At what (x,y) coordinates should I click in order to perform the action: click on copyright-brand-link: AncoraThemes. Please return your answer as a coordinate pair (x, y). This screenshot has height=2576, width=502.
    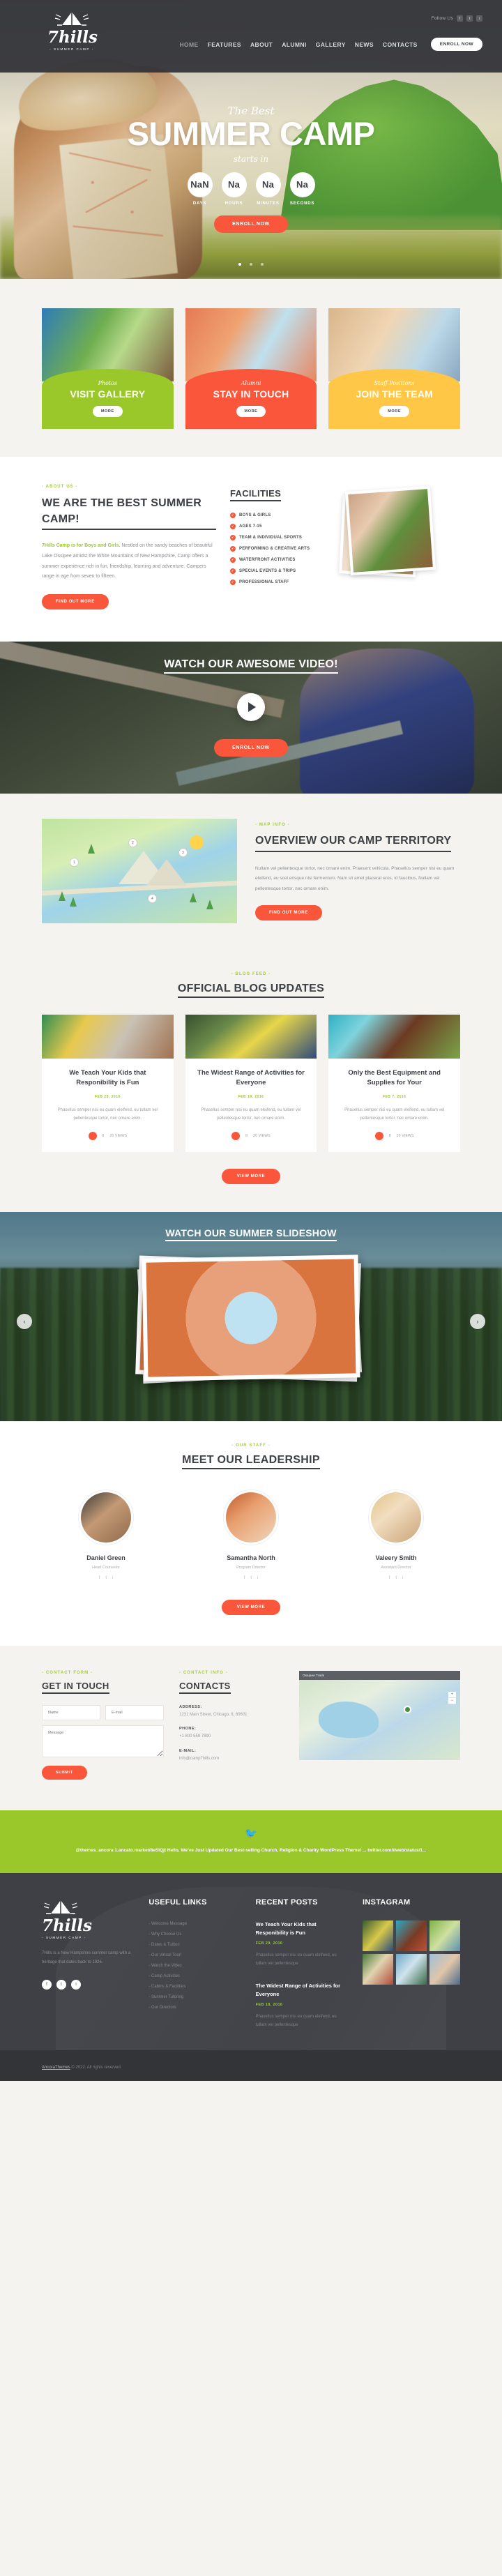
    Looking at the image, I should click on (56, 2068).